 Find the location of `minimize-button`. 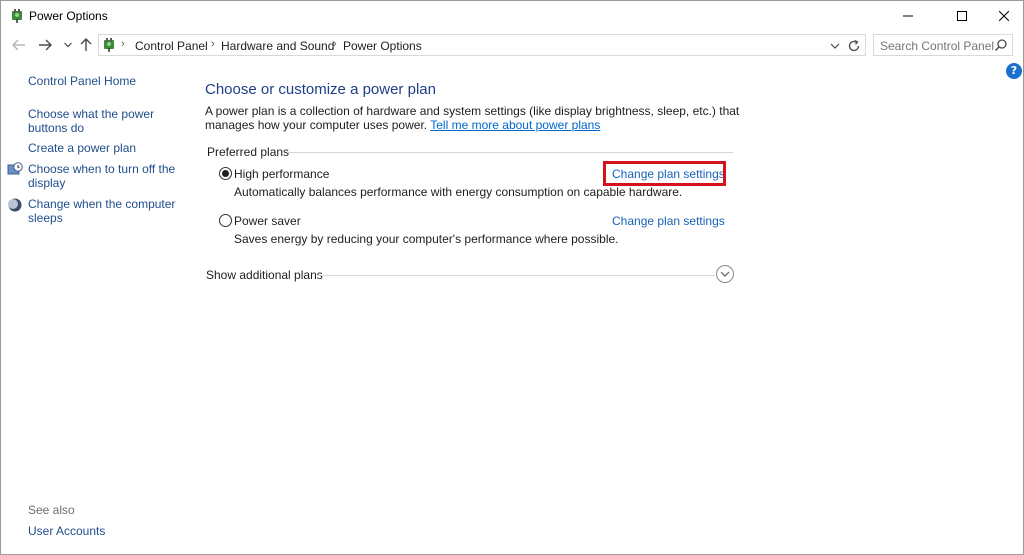

minimize-button is located at coordinates (908, 16).